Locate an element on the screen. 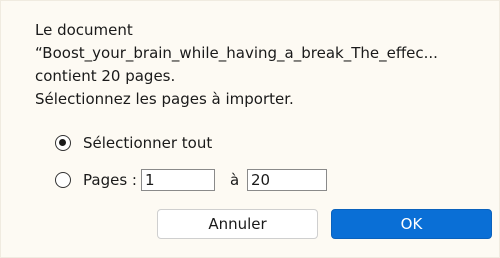  ok-button: OK is located at coordinates (411, 224).